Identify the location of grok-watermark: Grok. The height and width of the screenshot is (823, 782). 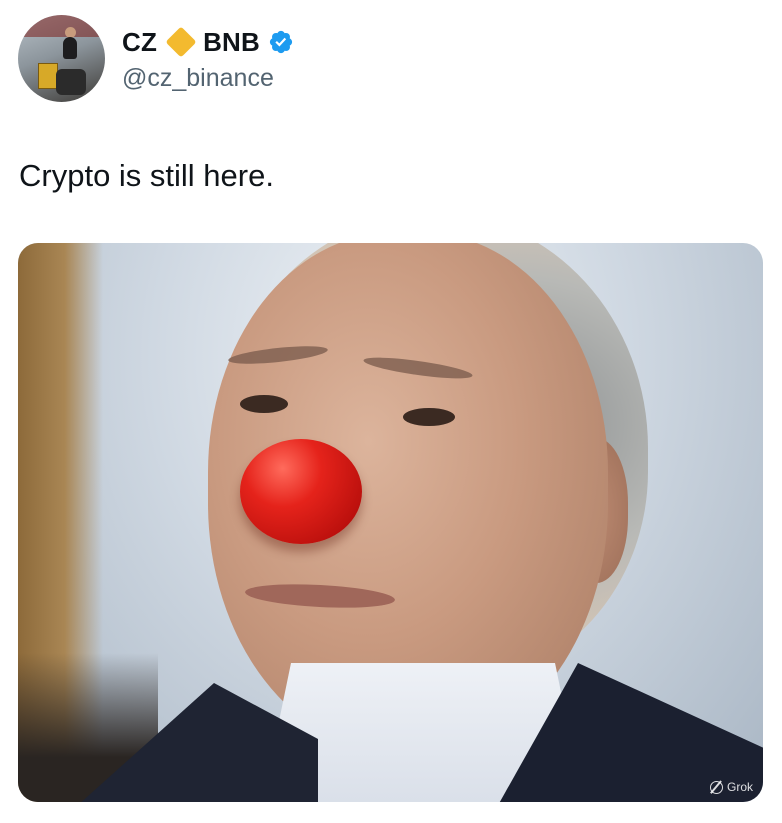
(731, 787).